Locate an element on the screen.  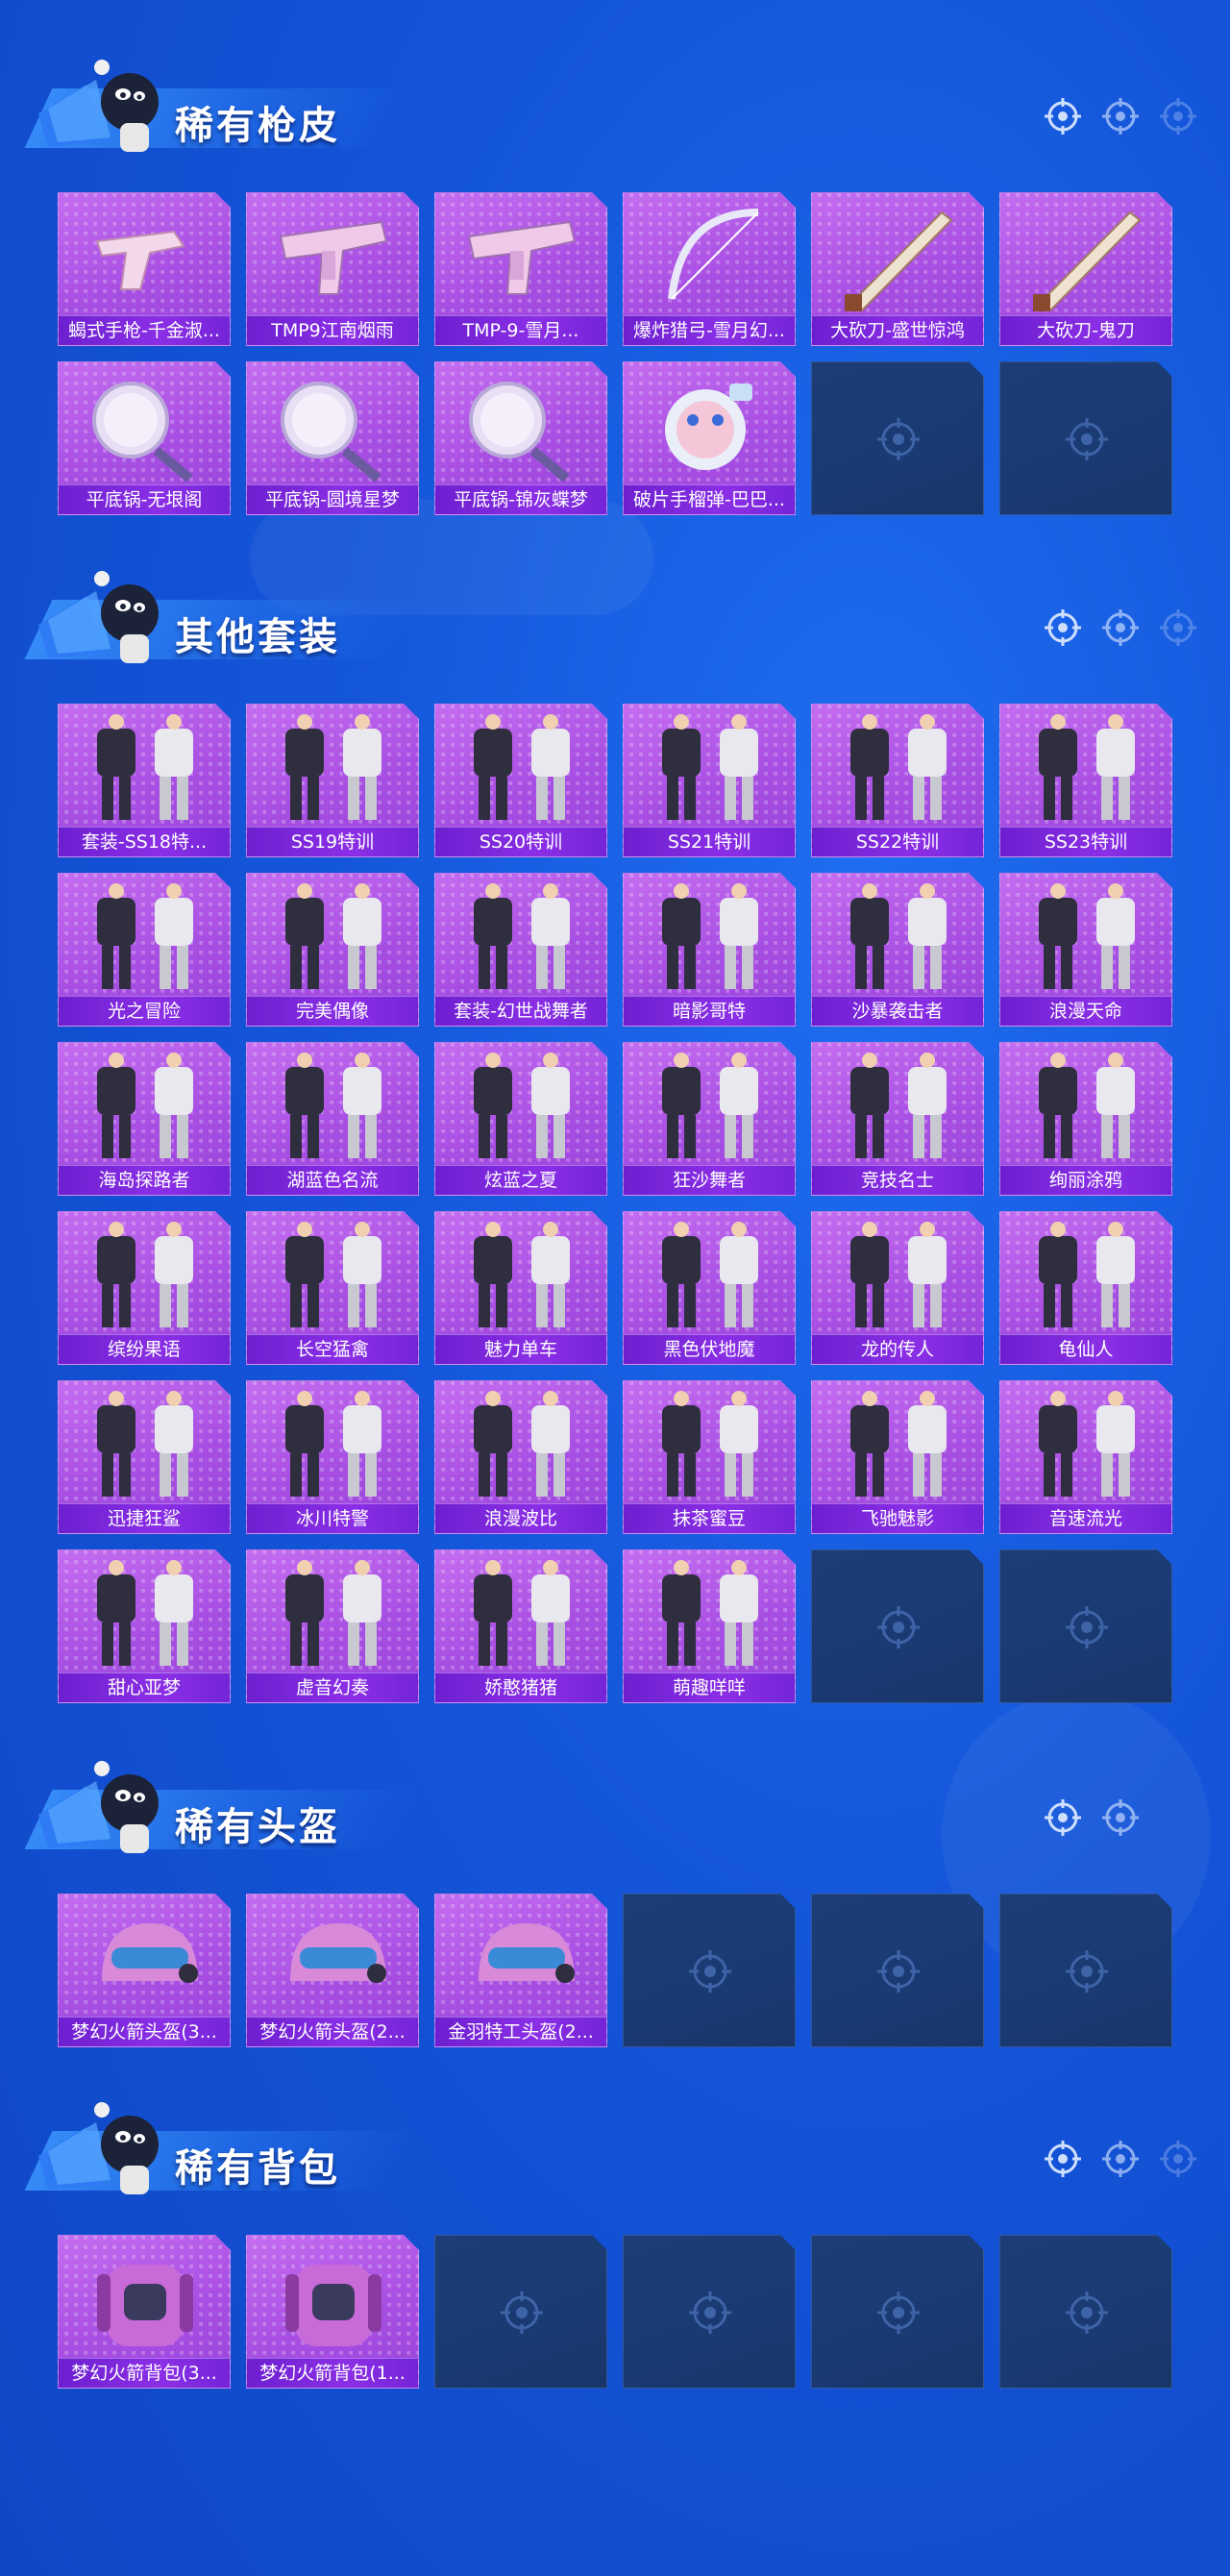
item-card: 平底锅-无垠阁 is located at coordinates (145, 438).